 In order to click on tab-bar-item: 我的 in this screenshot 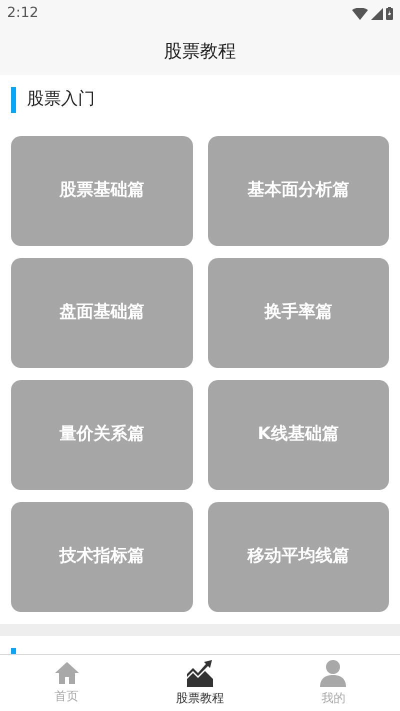, I will do `click(333, 683)`.